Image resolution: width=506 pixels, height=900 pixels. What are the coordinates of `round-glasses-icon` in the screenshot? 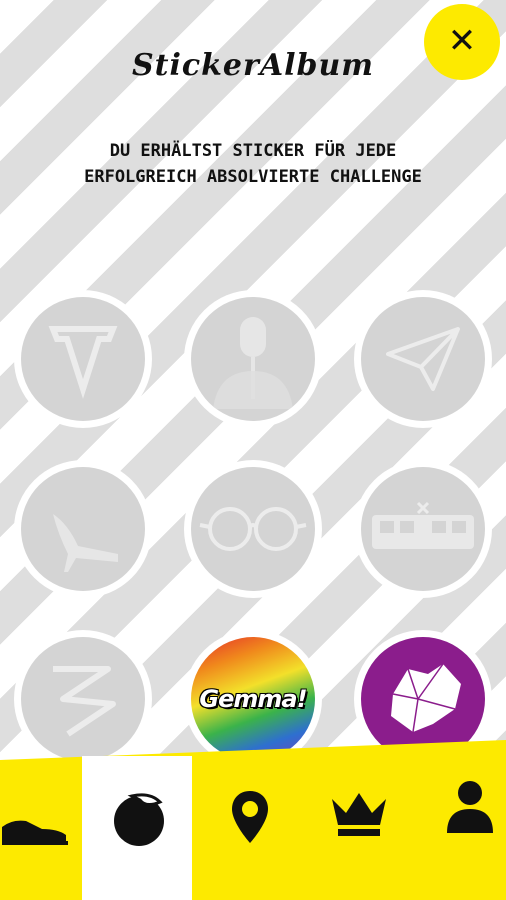 It's located at (253, 529).